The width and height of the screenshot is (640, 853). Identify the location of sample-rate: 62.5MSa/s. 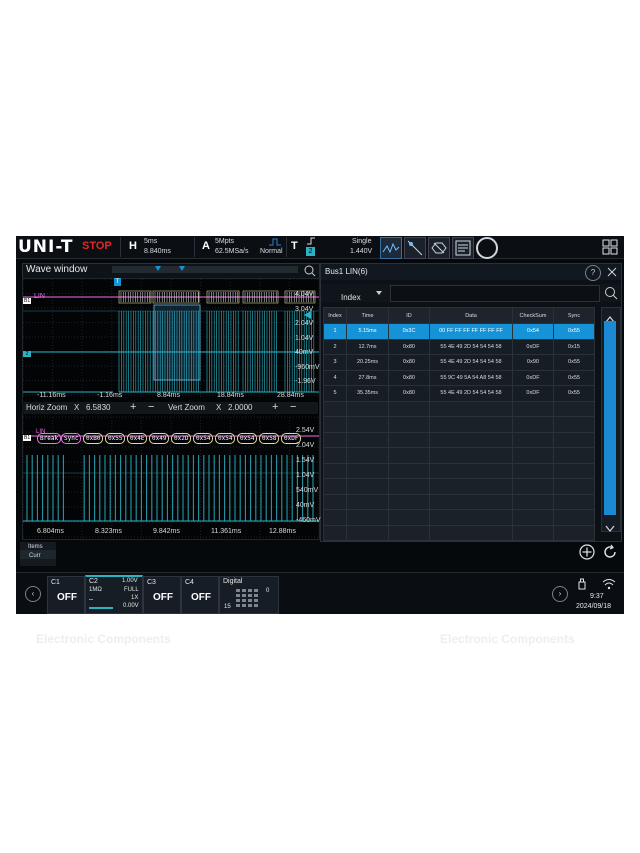
(231, 251).